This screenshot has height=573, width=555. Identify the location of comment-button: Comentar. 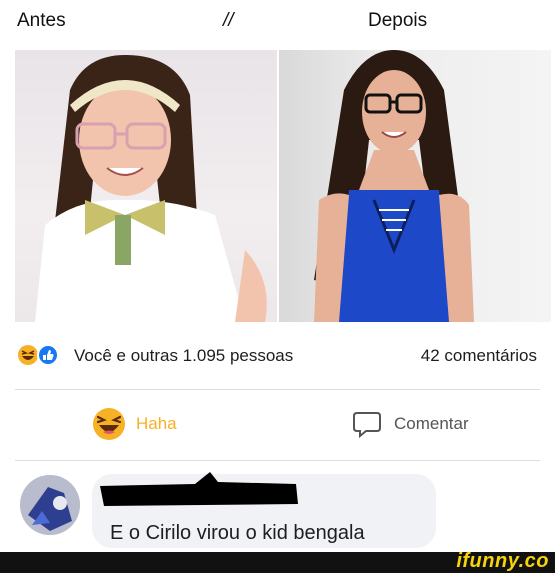
(427, 424).